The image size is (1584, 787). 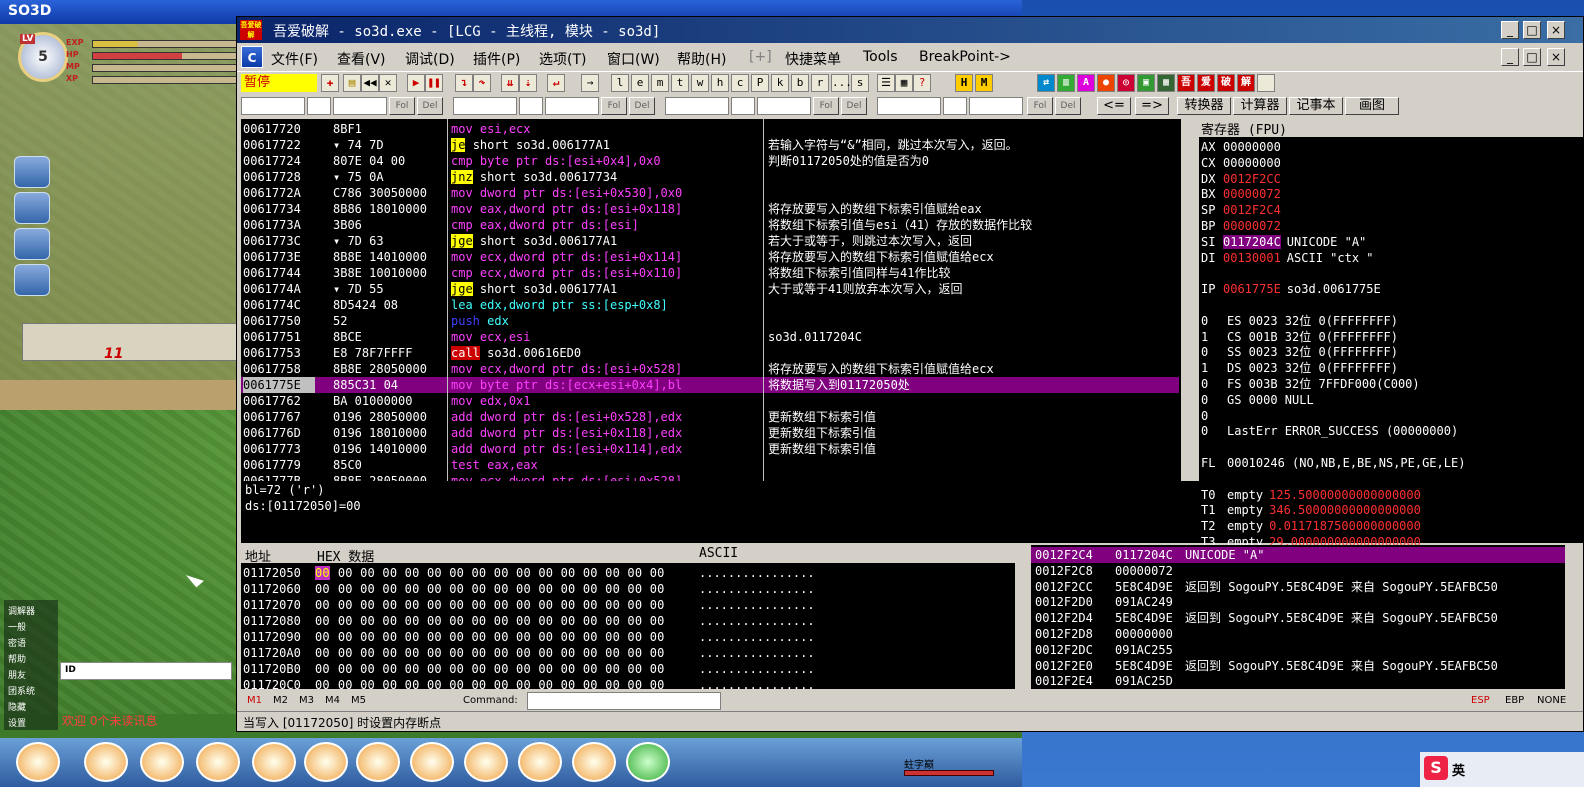 What do you see at coordinates (1480, 700) in the screenshot?
I see `esp-button: ESP` at bounding box center [1480, 700].